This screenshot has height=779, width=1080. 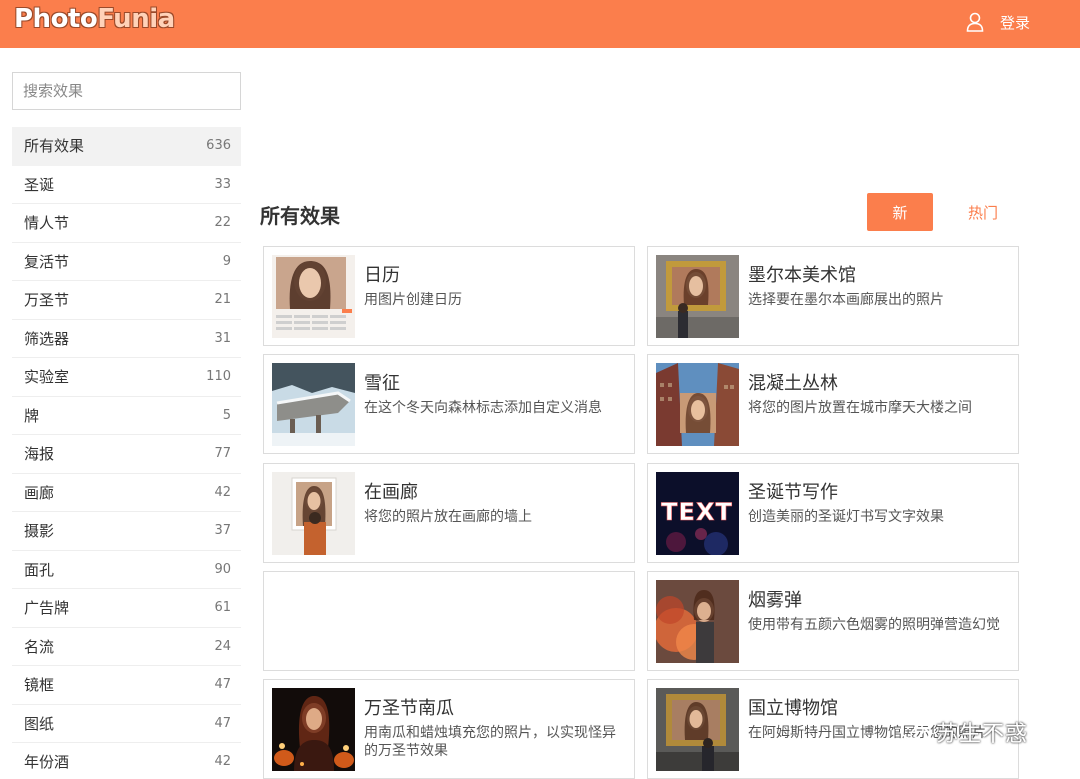 What do you see at coordinates (300, 216) in the screenshot?
I see `section-title: 所有效果` at bounding box center [300, 216].